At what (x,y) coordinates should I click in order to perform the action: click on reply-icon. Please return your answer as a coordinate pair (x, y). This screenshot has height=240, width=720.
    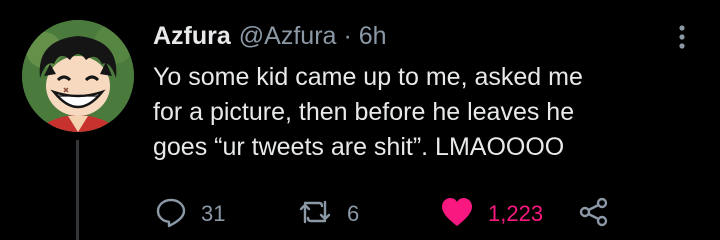
    Looking at the image, I should click on (171, 214).